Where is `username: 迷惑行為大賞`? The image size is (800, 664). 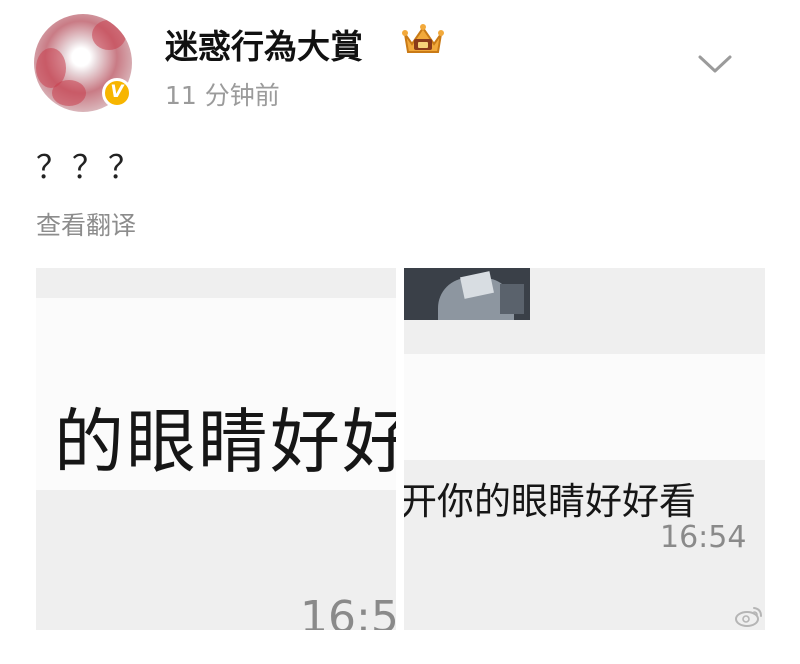 username: 迷惑行為大賞 is located at coordinates (264, 44).